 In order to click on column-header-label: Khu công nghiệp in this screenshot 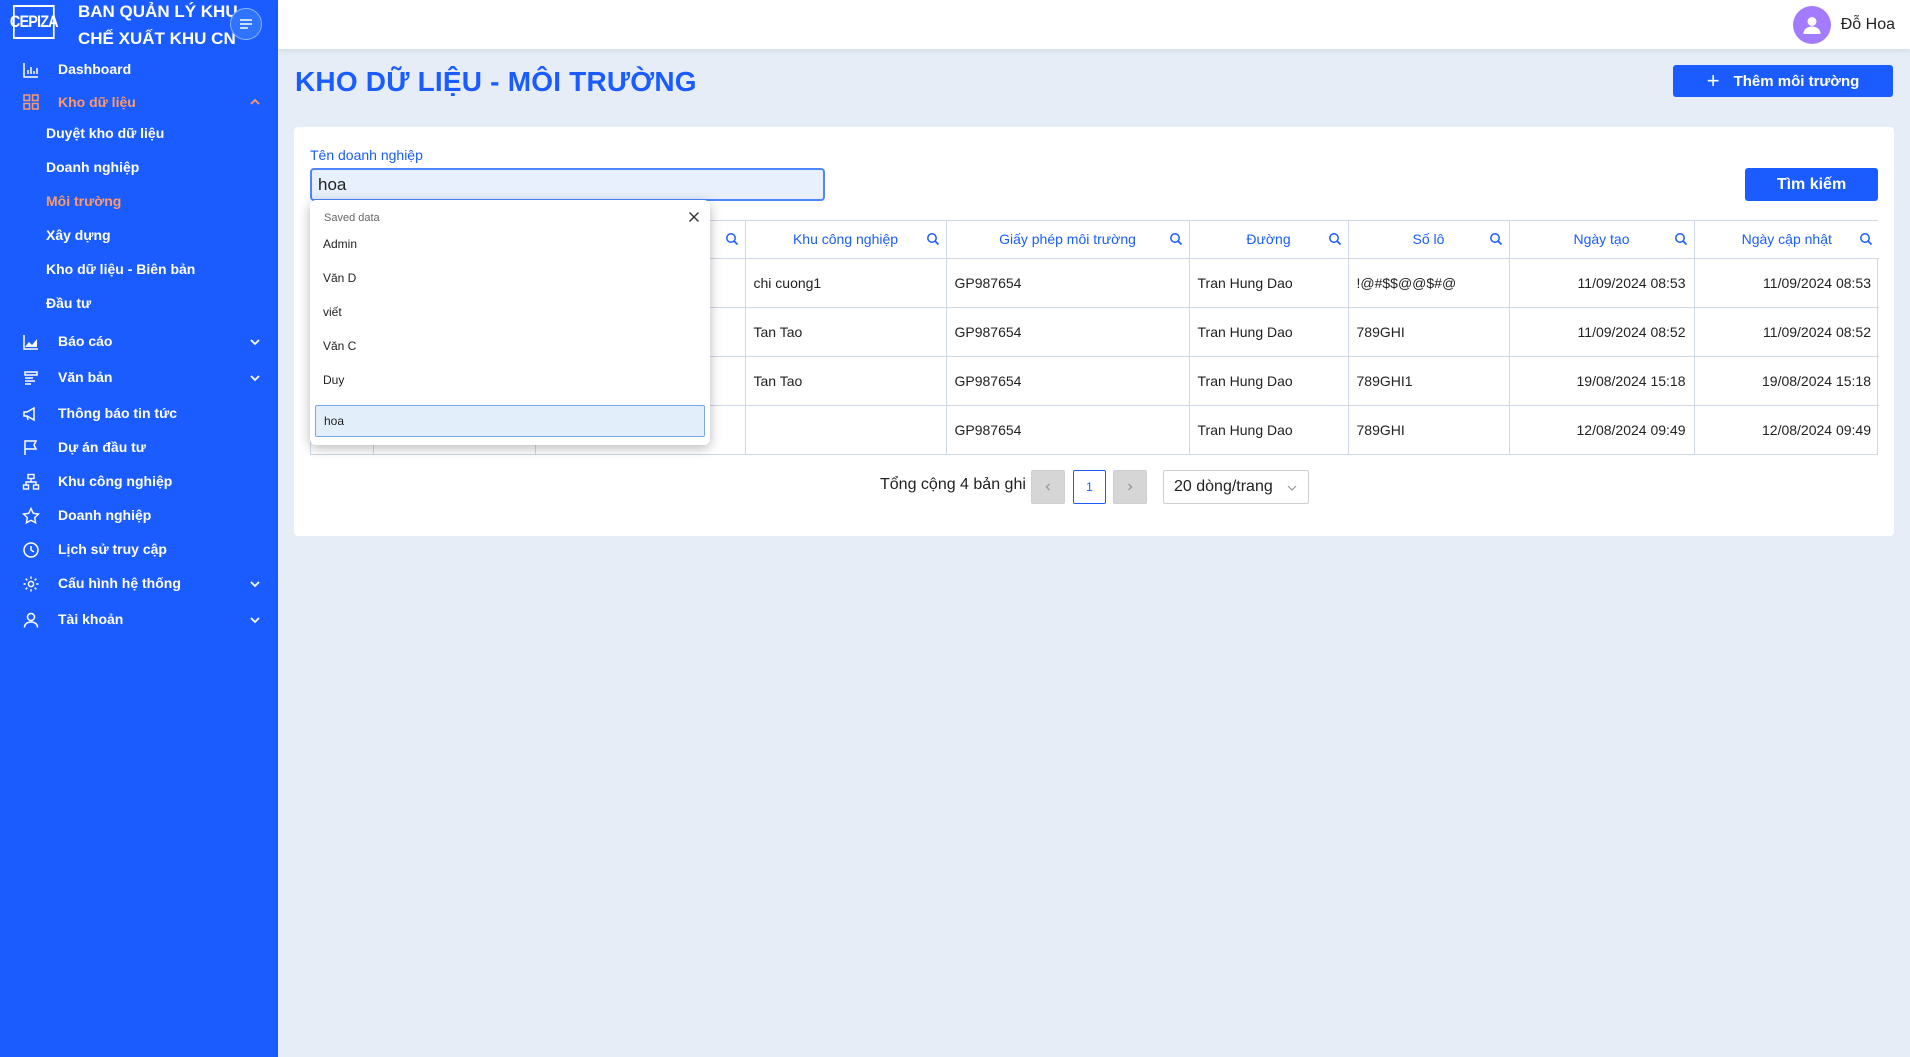, I will do `click(845, 239)`.